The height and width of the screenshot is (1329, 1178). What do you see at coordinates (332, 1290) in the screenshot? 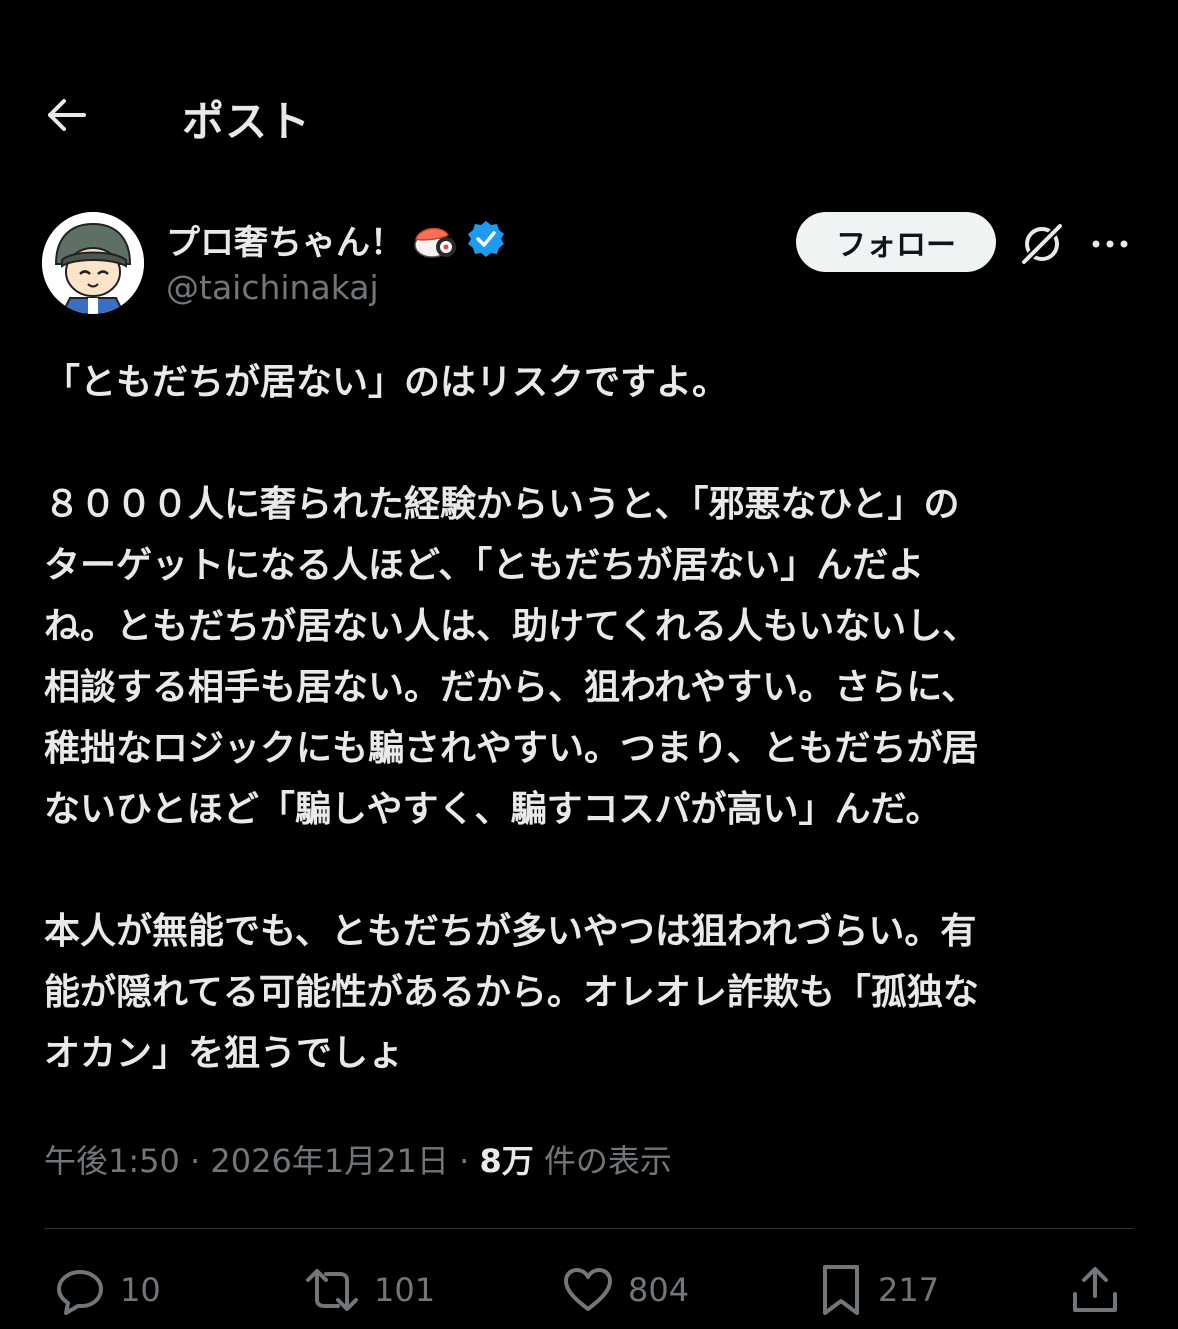
I see `repost-icon` at bounding box center [332, 1290].